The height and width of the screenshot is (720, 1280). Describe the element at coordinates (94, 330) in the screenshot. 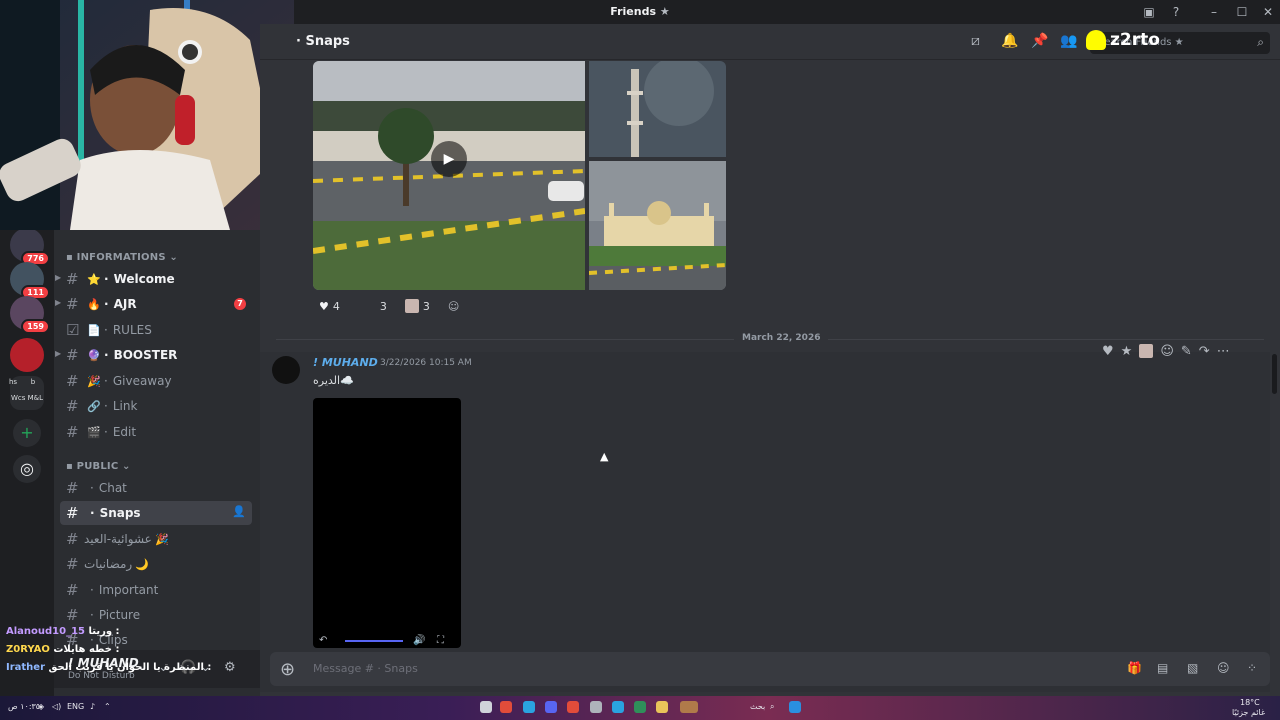

I see `channel-emoji: 📄` at that location.